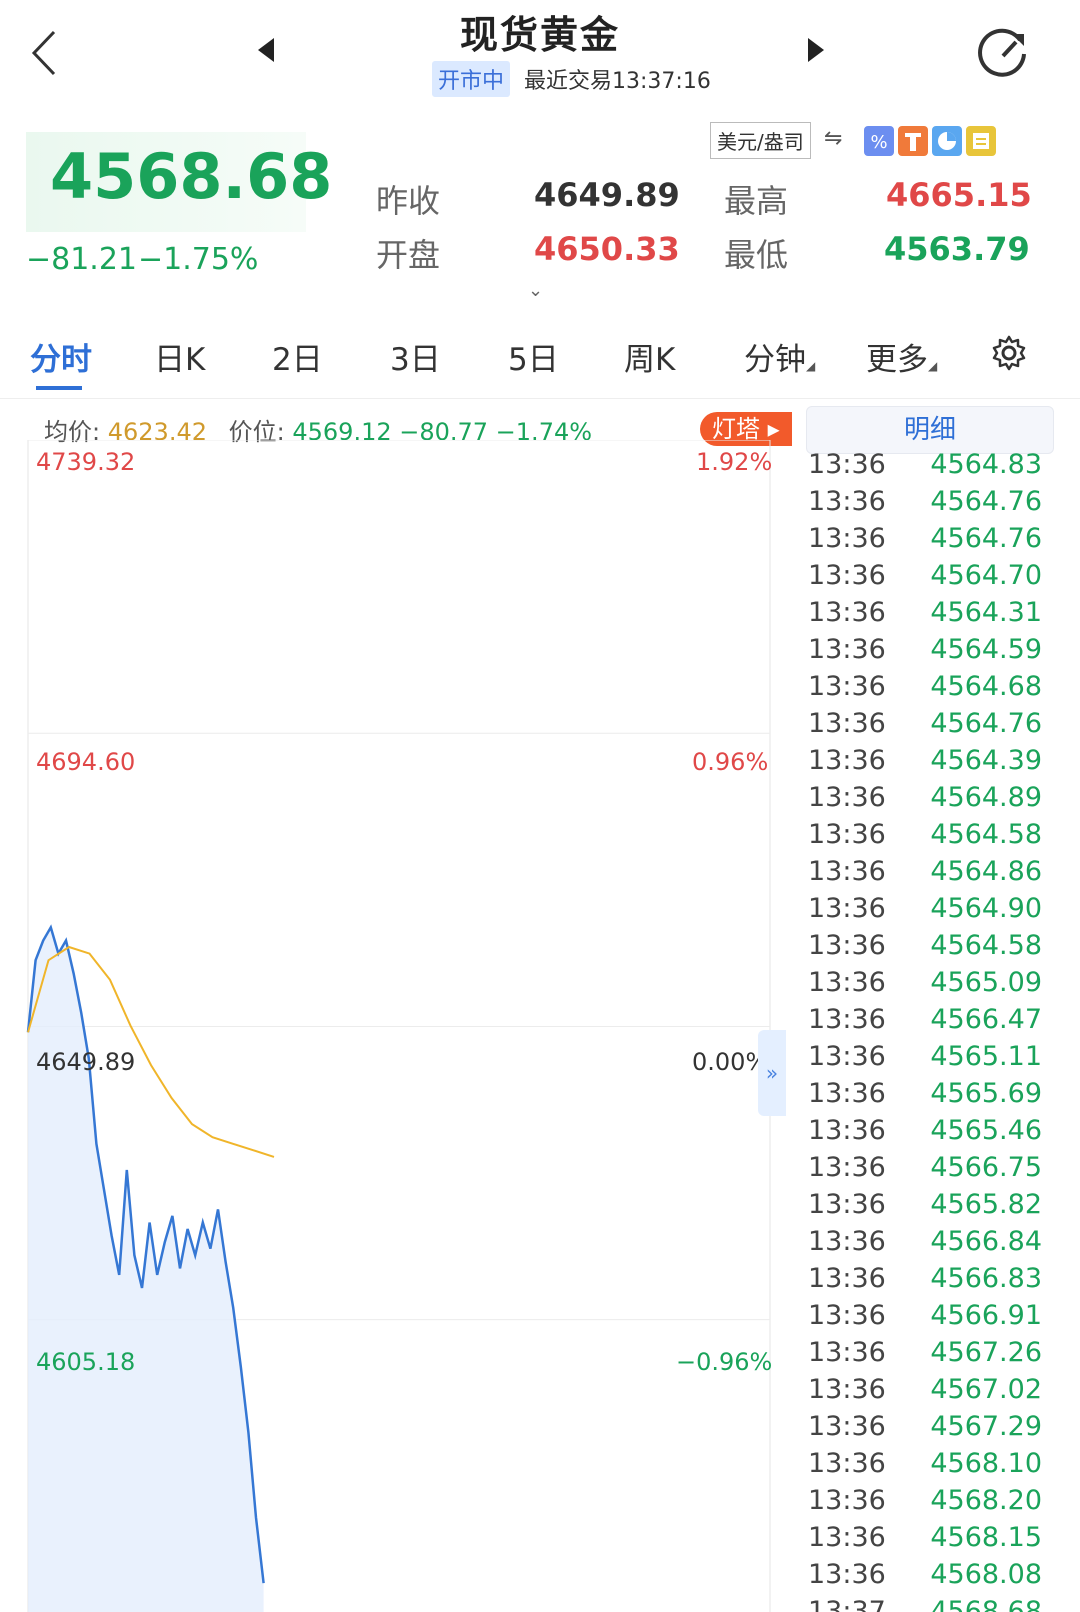  Describe the element at coordinates (929, 1315) in the screenshot. I see `tick-row: 13:36 4566.91` at that location.